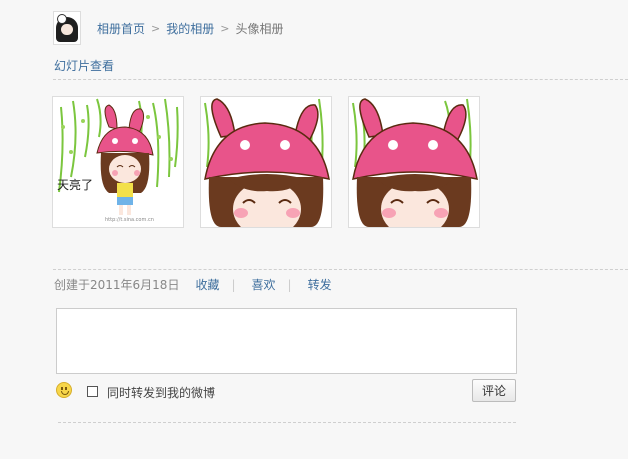  I want to click on svg-text: http://t.sina.com.cn, so click(129, 220).